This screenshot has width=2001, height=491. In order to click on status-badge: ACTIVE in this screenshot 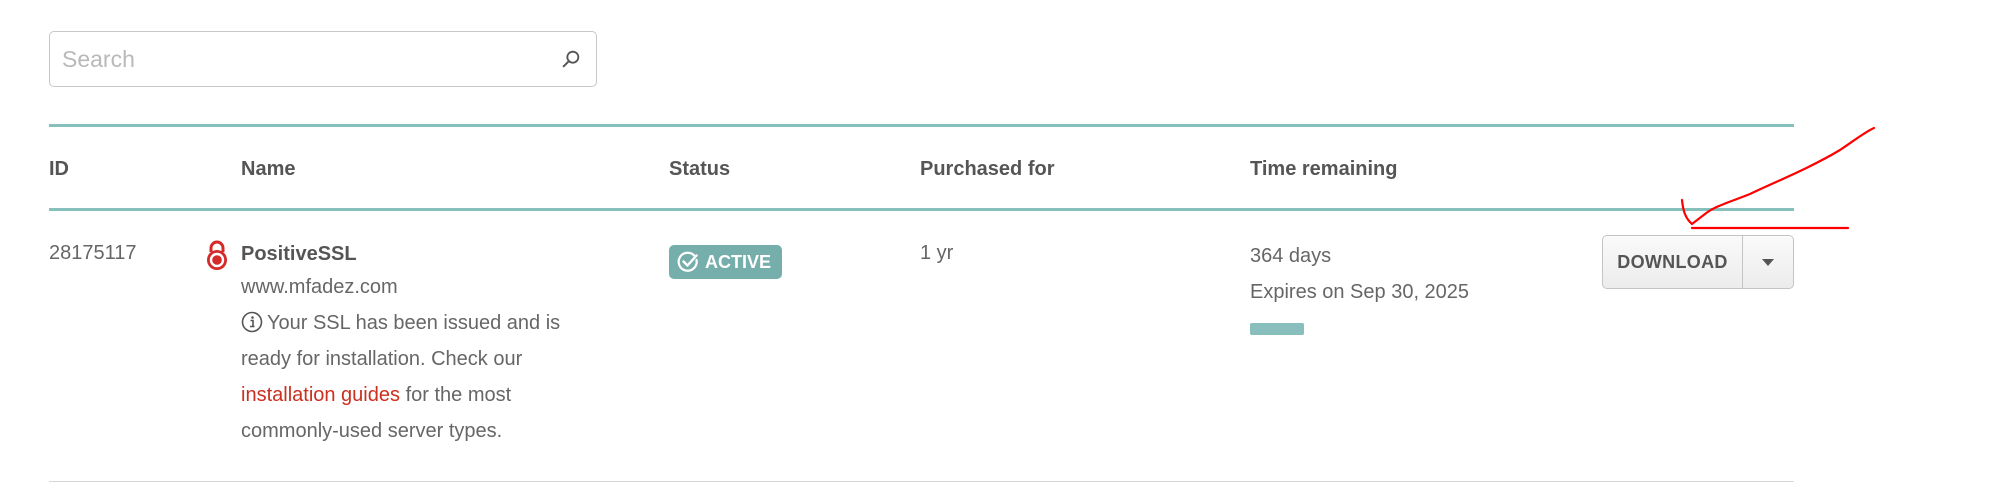, I will do `click(726, 262)`.